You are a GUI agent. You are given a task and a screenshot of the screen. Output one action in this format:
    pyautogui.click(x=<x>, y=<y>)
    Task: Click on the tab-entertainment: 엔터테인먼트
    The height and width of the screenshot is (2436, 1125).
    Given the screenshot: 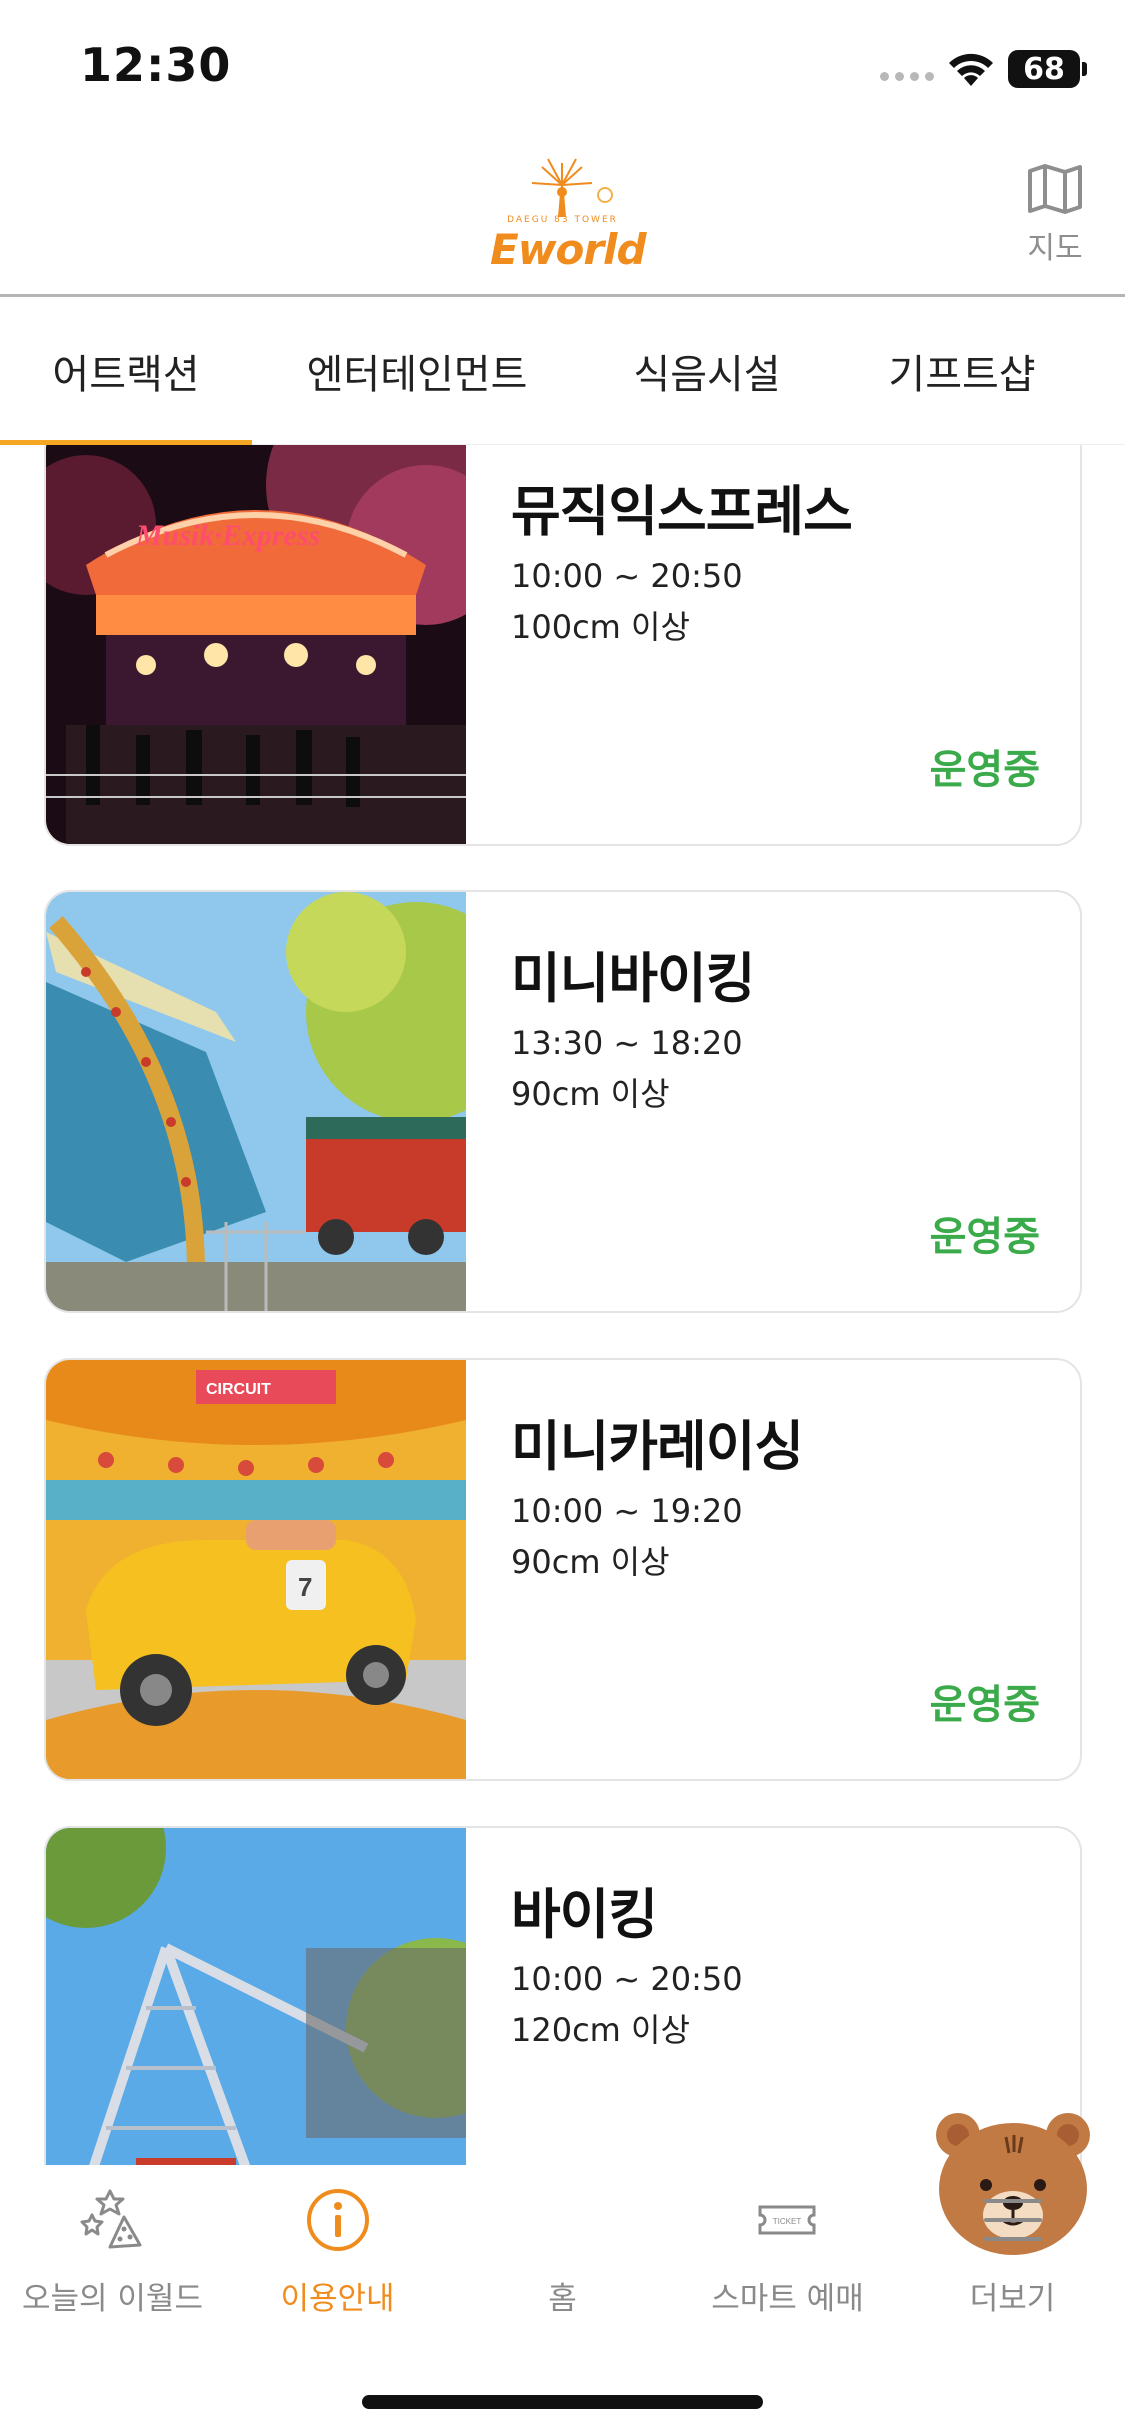 What is the action you would take?
    pyautogui.click(x=417, y=371)
    